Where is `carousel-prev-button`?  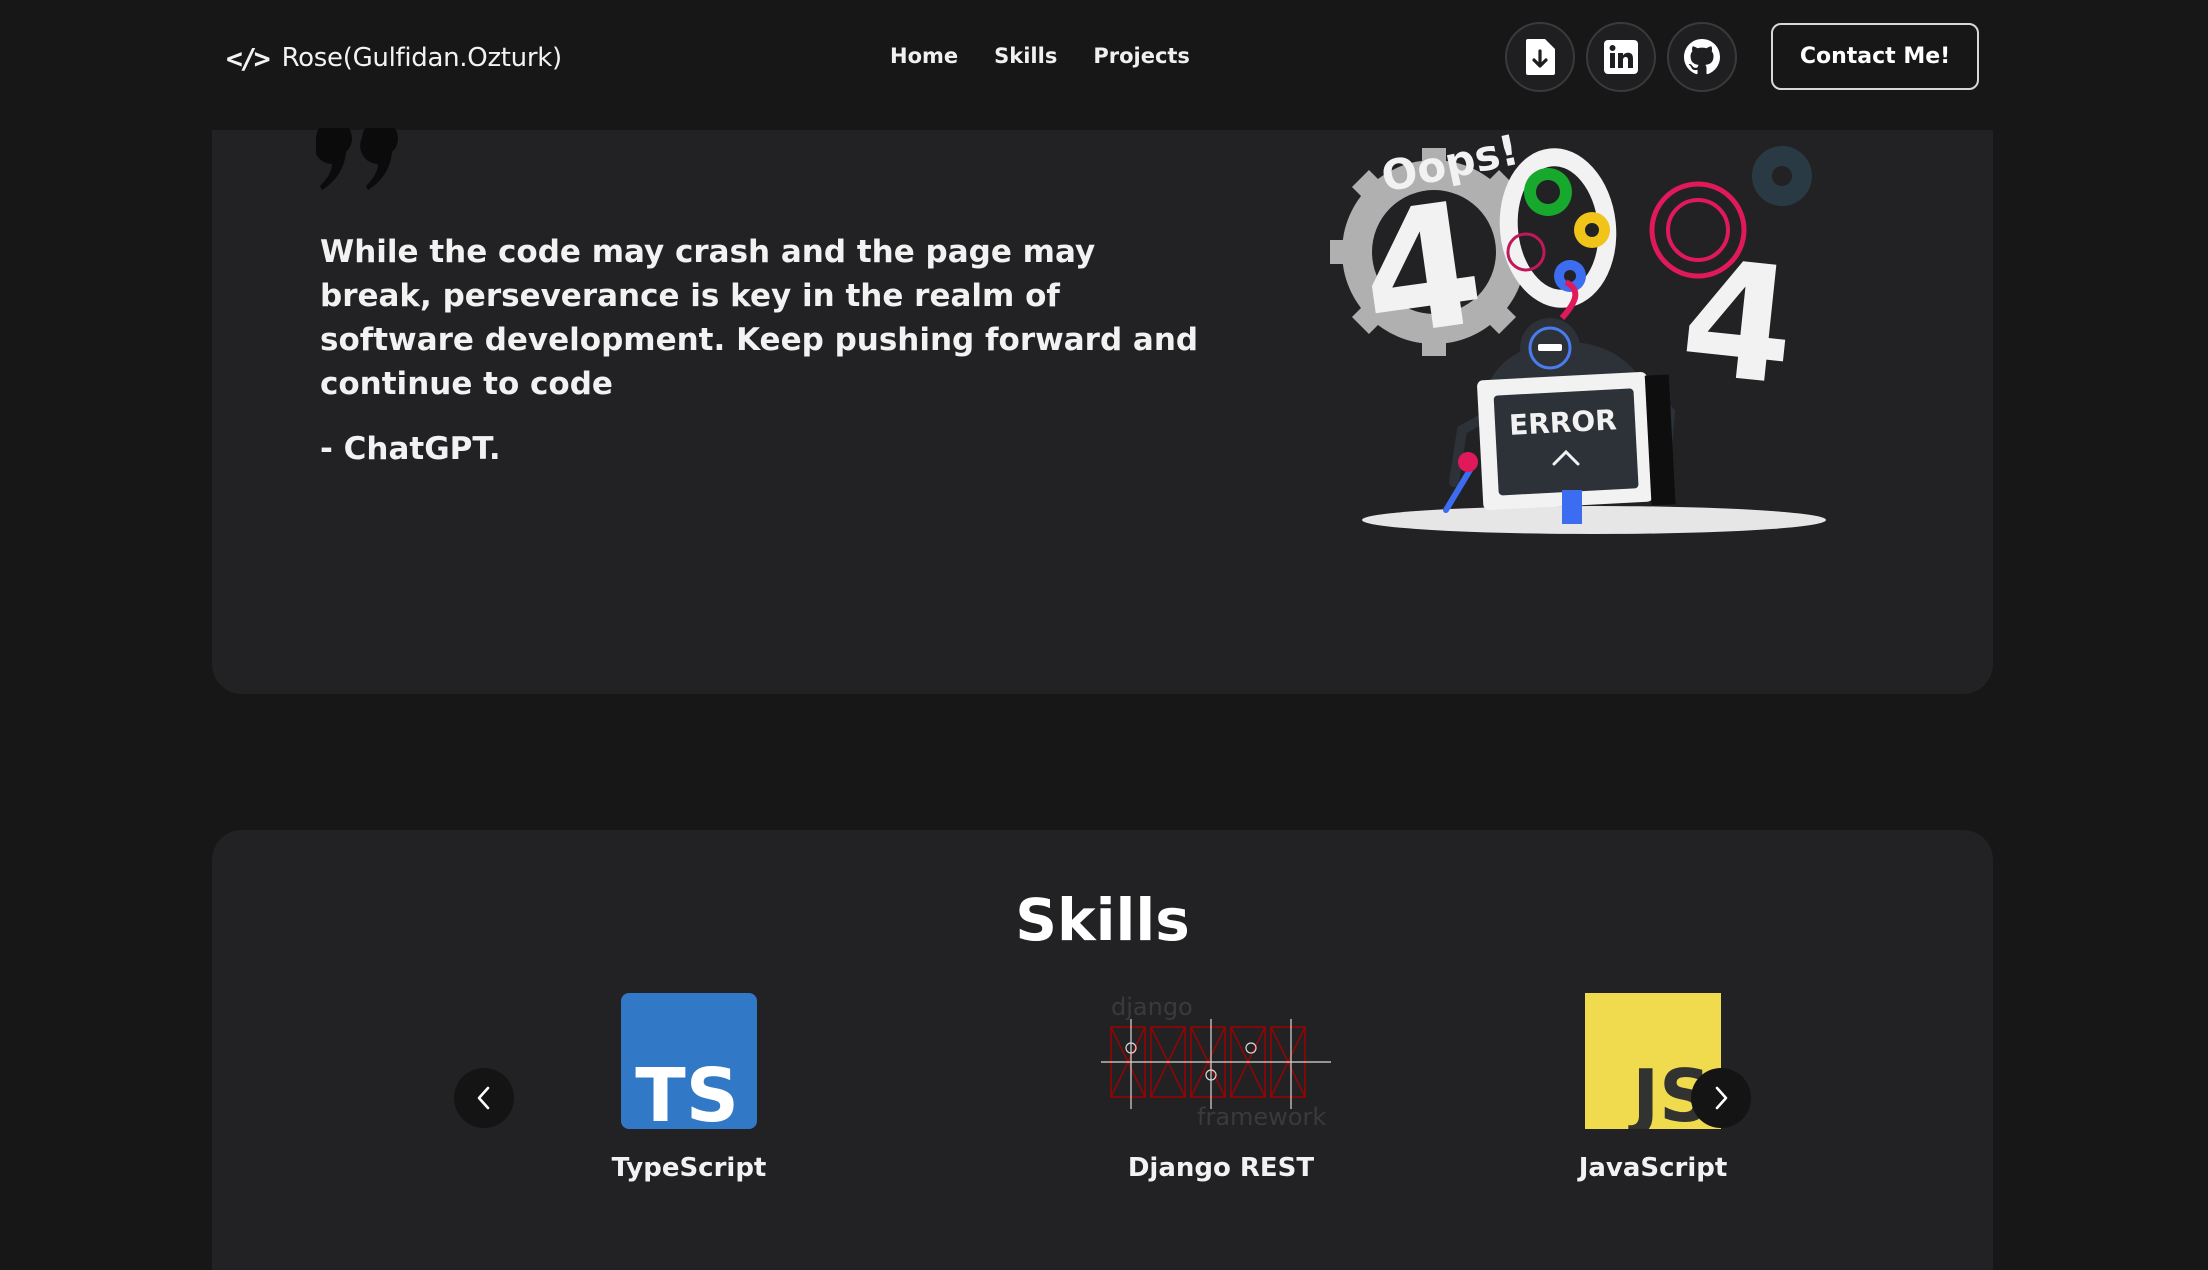
carousel-prev-button is located at coordinates (484, 1098).